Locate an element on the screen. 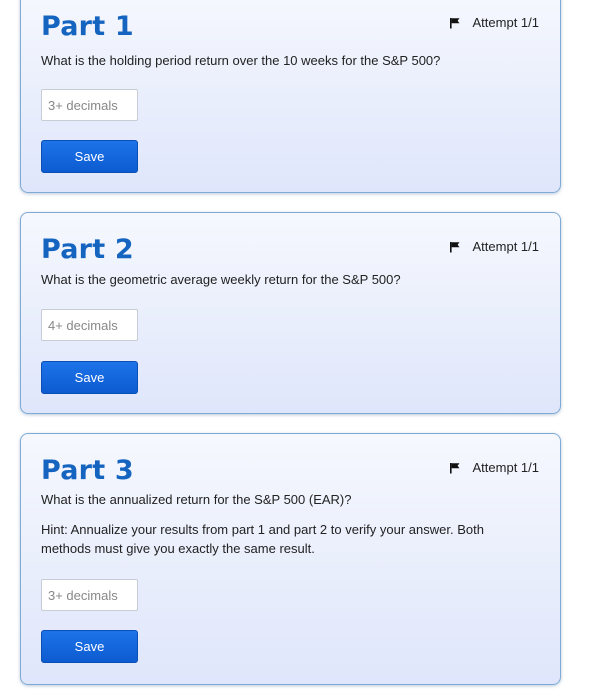 The width and height of the screenshot is (590, 700). part-title: Part 2 is located at coordinates (87, 249).